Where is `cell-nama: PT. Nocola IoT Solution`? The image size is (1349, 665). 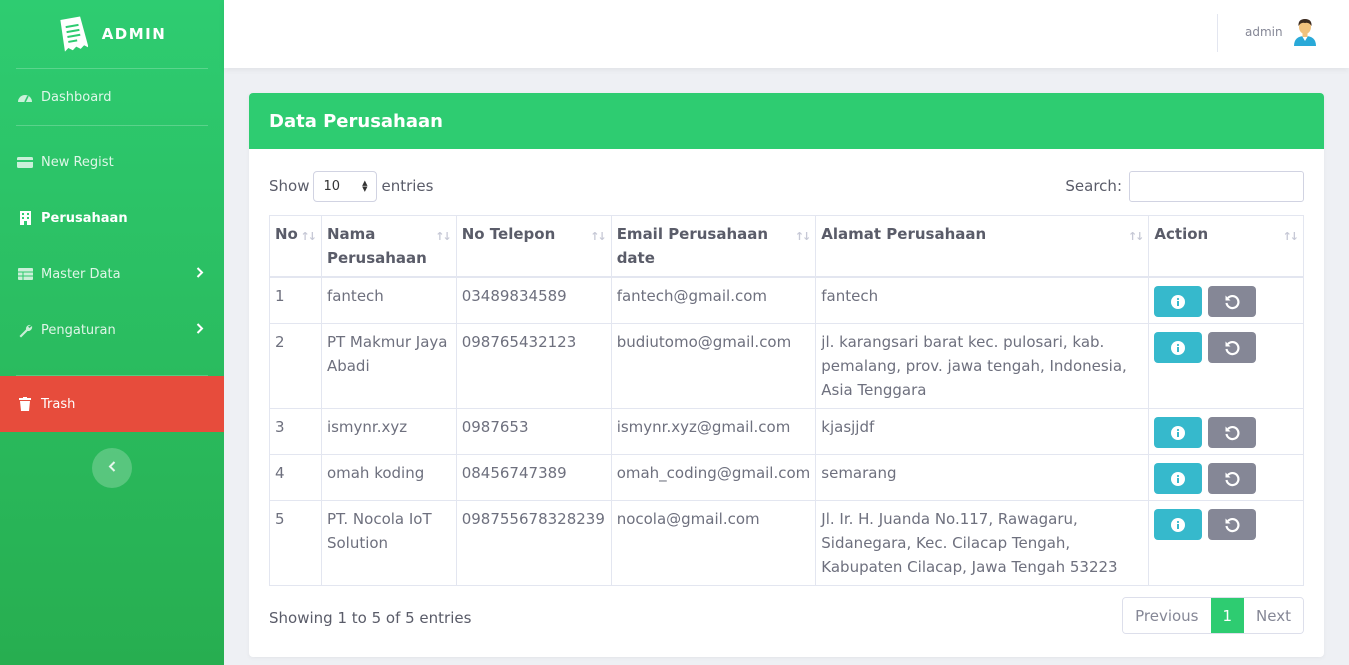
cell-nama: PT. Nocola IoT Solution is located at coordinates (388, 543).